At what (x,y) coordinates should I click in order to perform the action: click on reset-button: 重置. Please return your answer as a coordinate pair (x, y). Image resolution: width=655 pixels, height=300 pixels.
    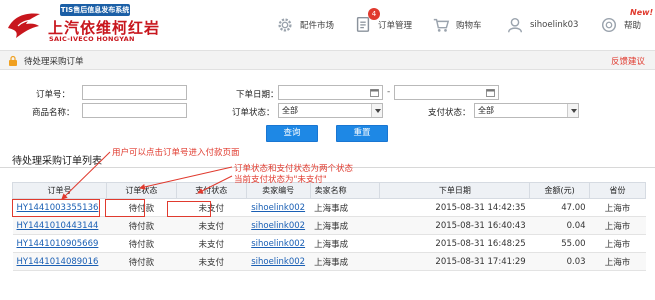
    Looking at the image, I should click on (362, 133).